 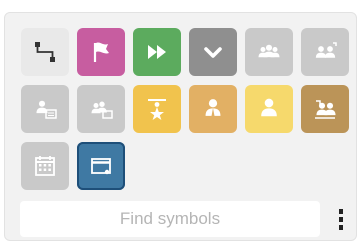 I want to click on org-people-icon, so click(x=325, y=109).